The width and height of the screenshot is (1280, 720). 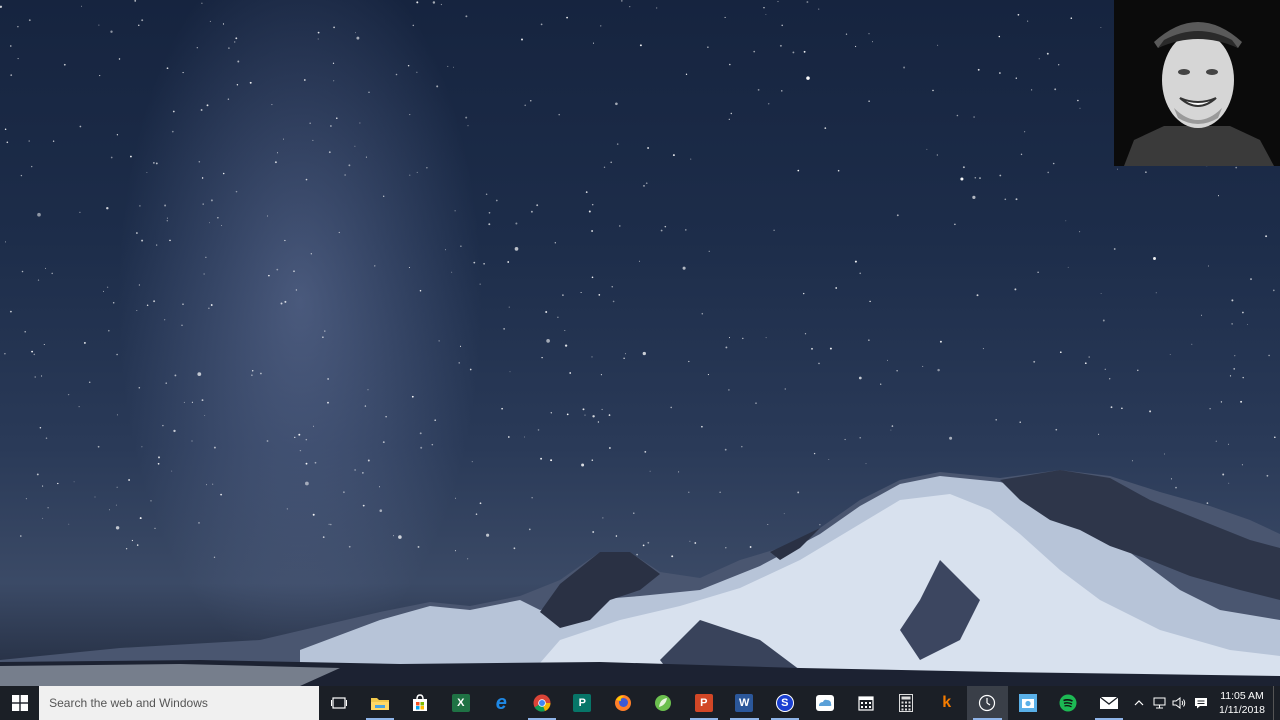 I want to click on k-app-button: k, so click(x=947, y=703).